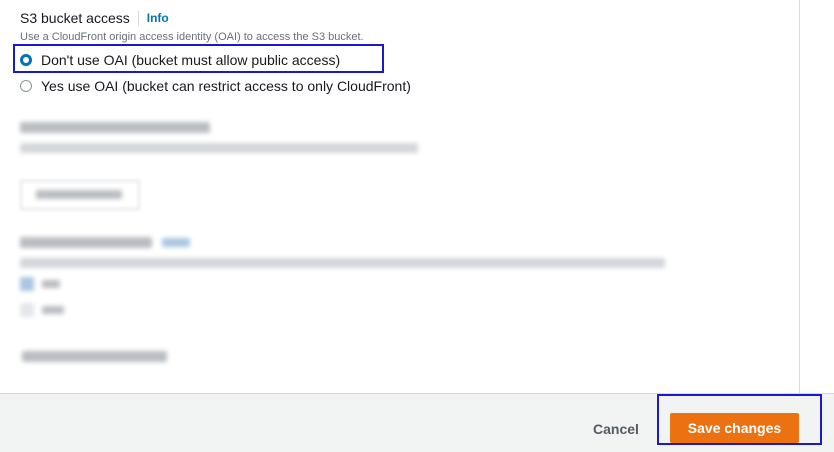 The height and width of the screenshot is (452, 834). Describe the element at coordinates (79, 194) in the screenshot. I see `blurred-button-label` at that location.